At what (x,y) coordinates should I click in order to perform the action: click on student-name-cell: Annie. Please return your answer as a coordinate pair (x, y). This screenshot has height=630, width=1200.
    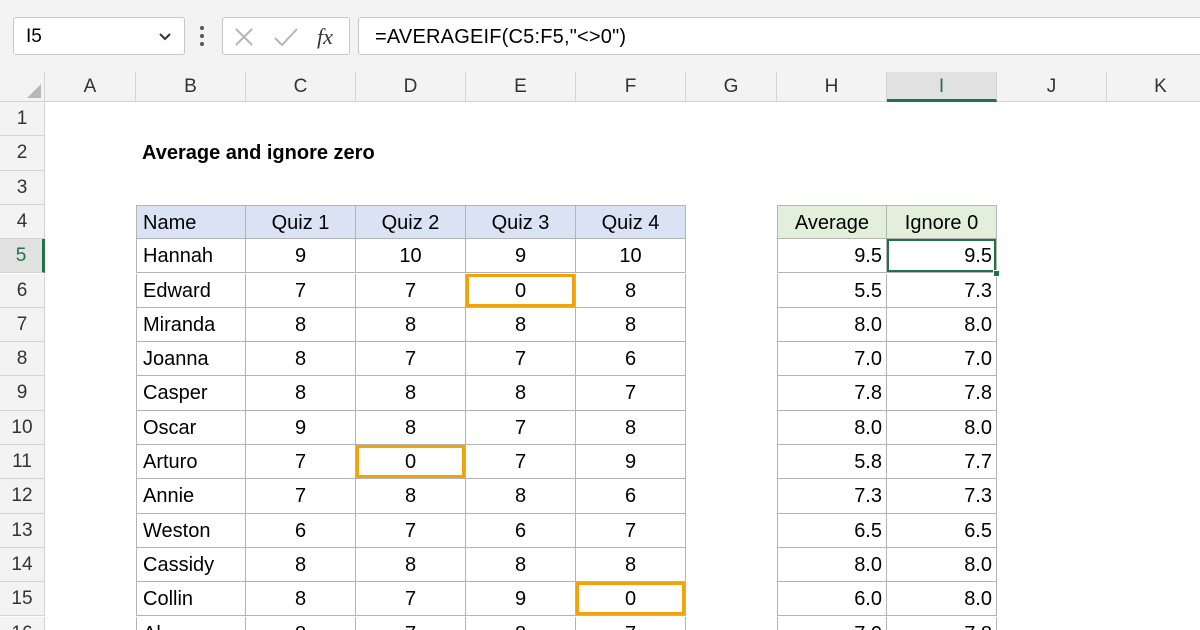
    Looking at the image, I should click on (191, 496).